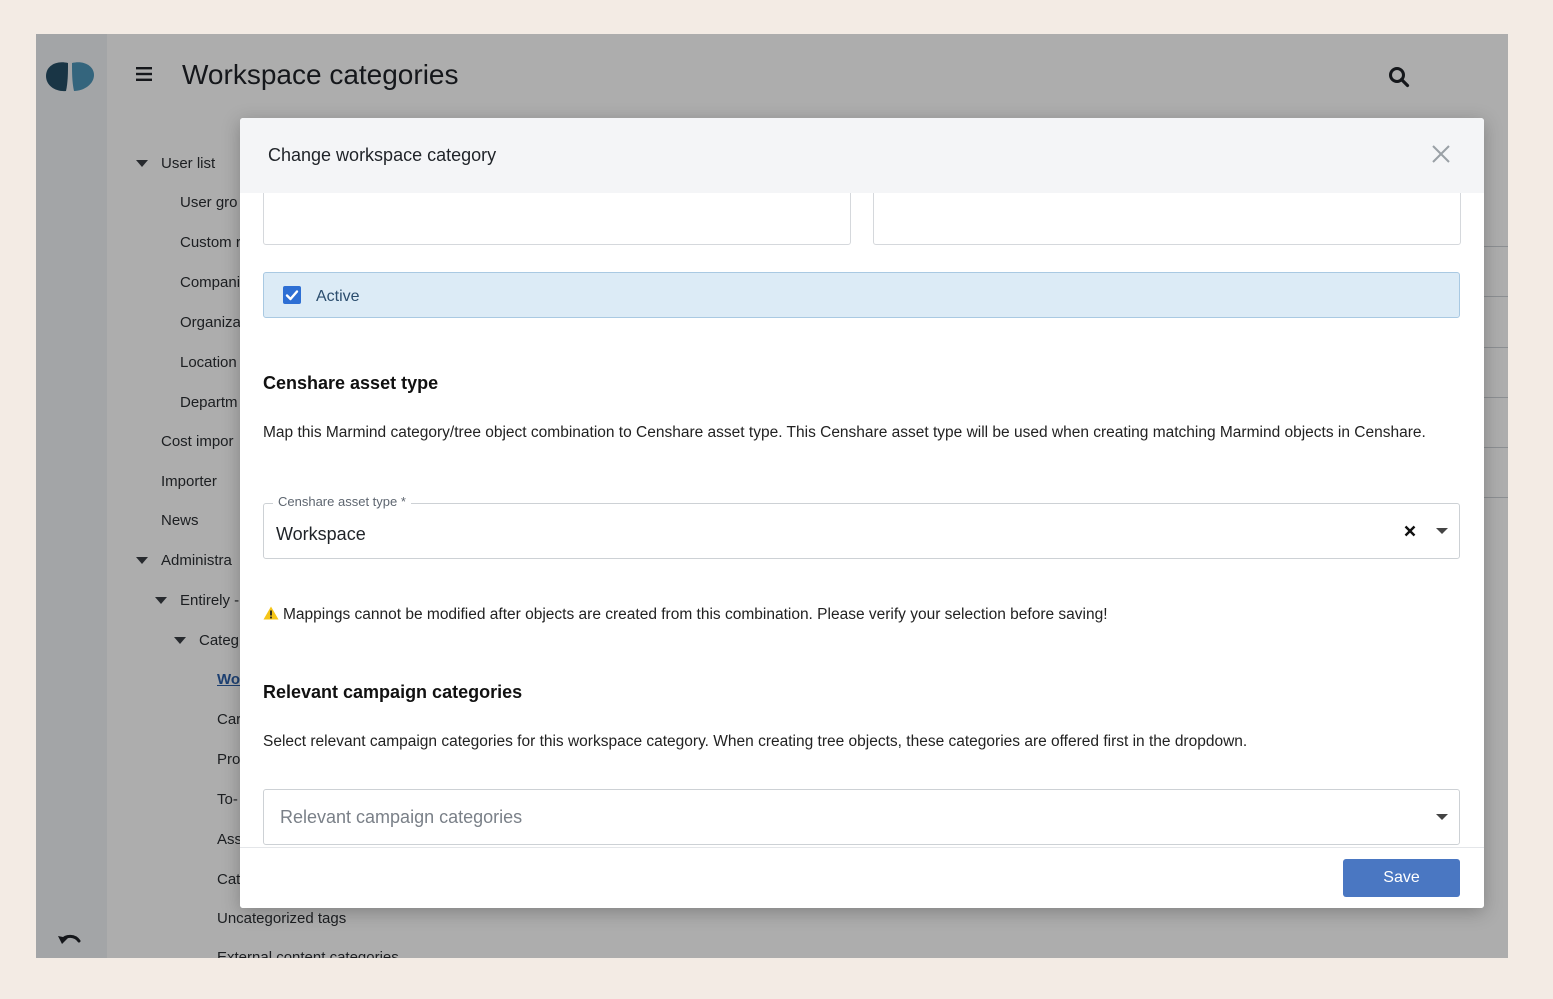 The width and height of the screenshot is (1553, 999). Describe the element at coordinates (861, 526) in the screenshot. I see `censhare-asset-type-select: Censhare asset type * Workspace` at that location.